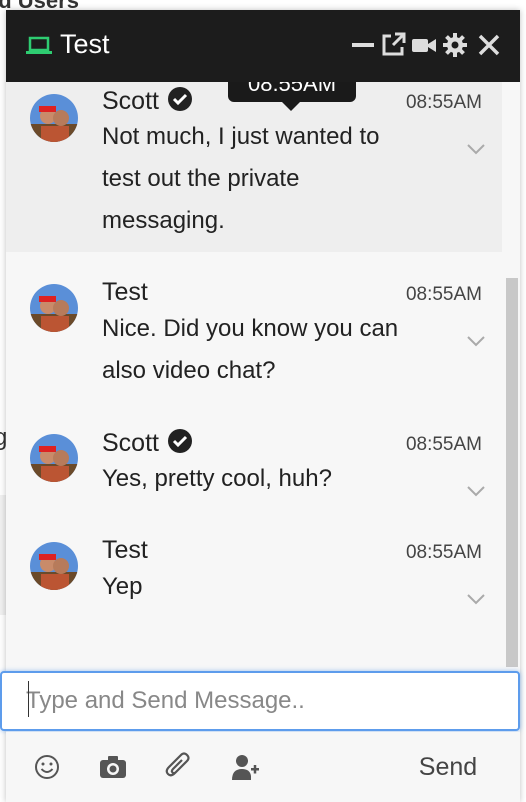  I want to click on attachment-icon, so click(179, 767).